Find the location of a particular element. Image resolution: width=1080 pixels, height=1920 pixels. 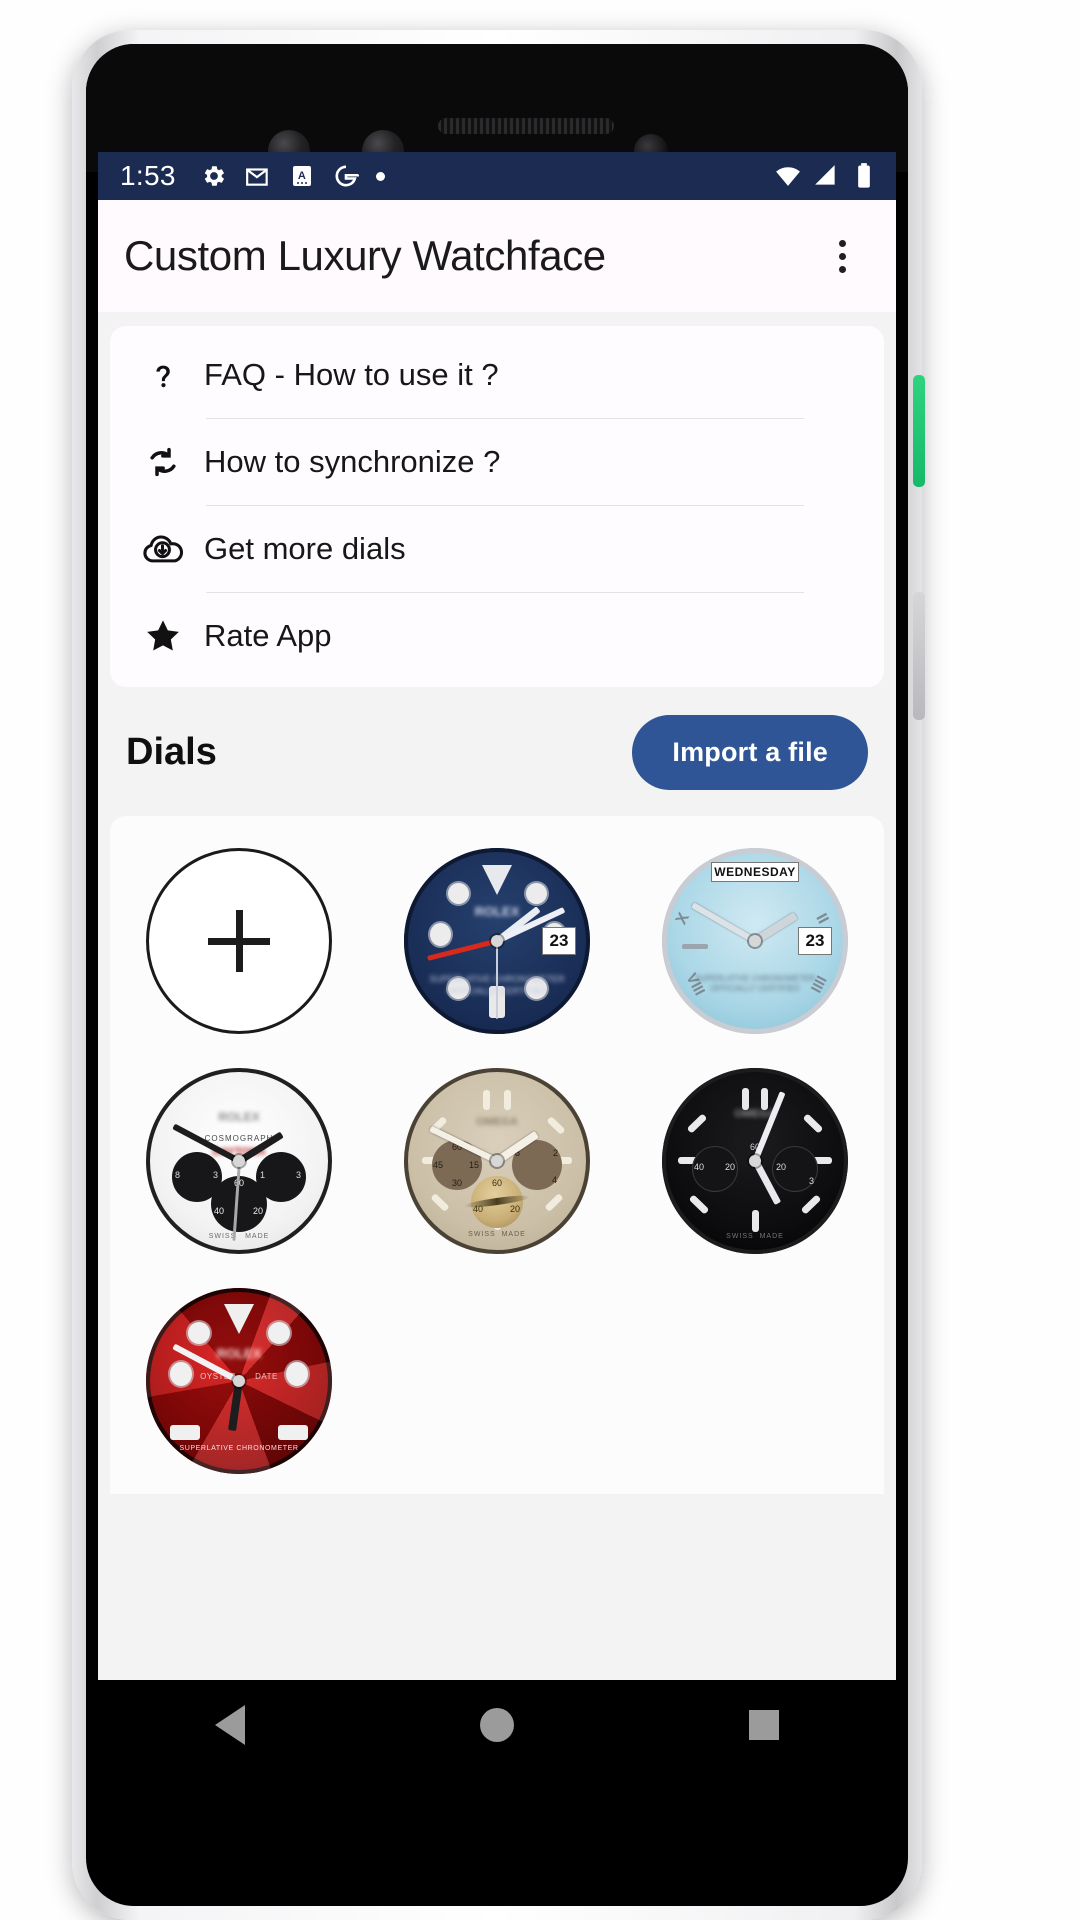

volume-button is located at coordinates (919, 656).